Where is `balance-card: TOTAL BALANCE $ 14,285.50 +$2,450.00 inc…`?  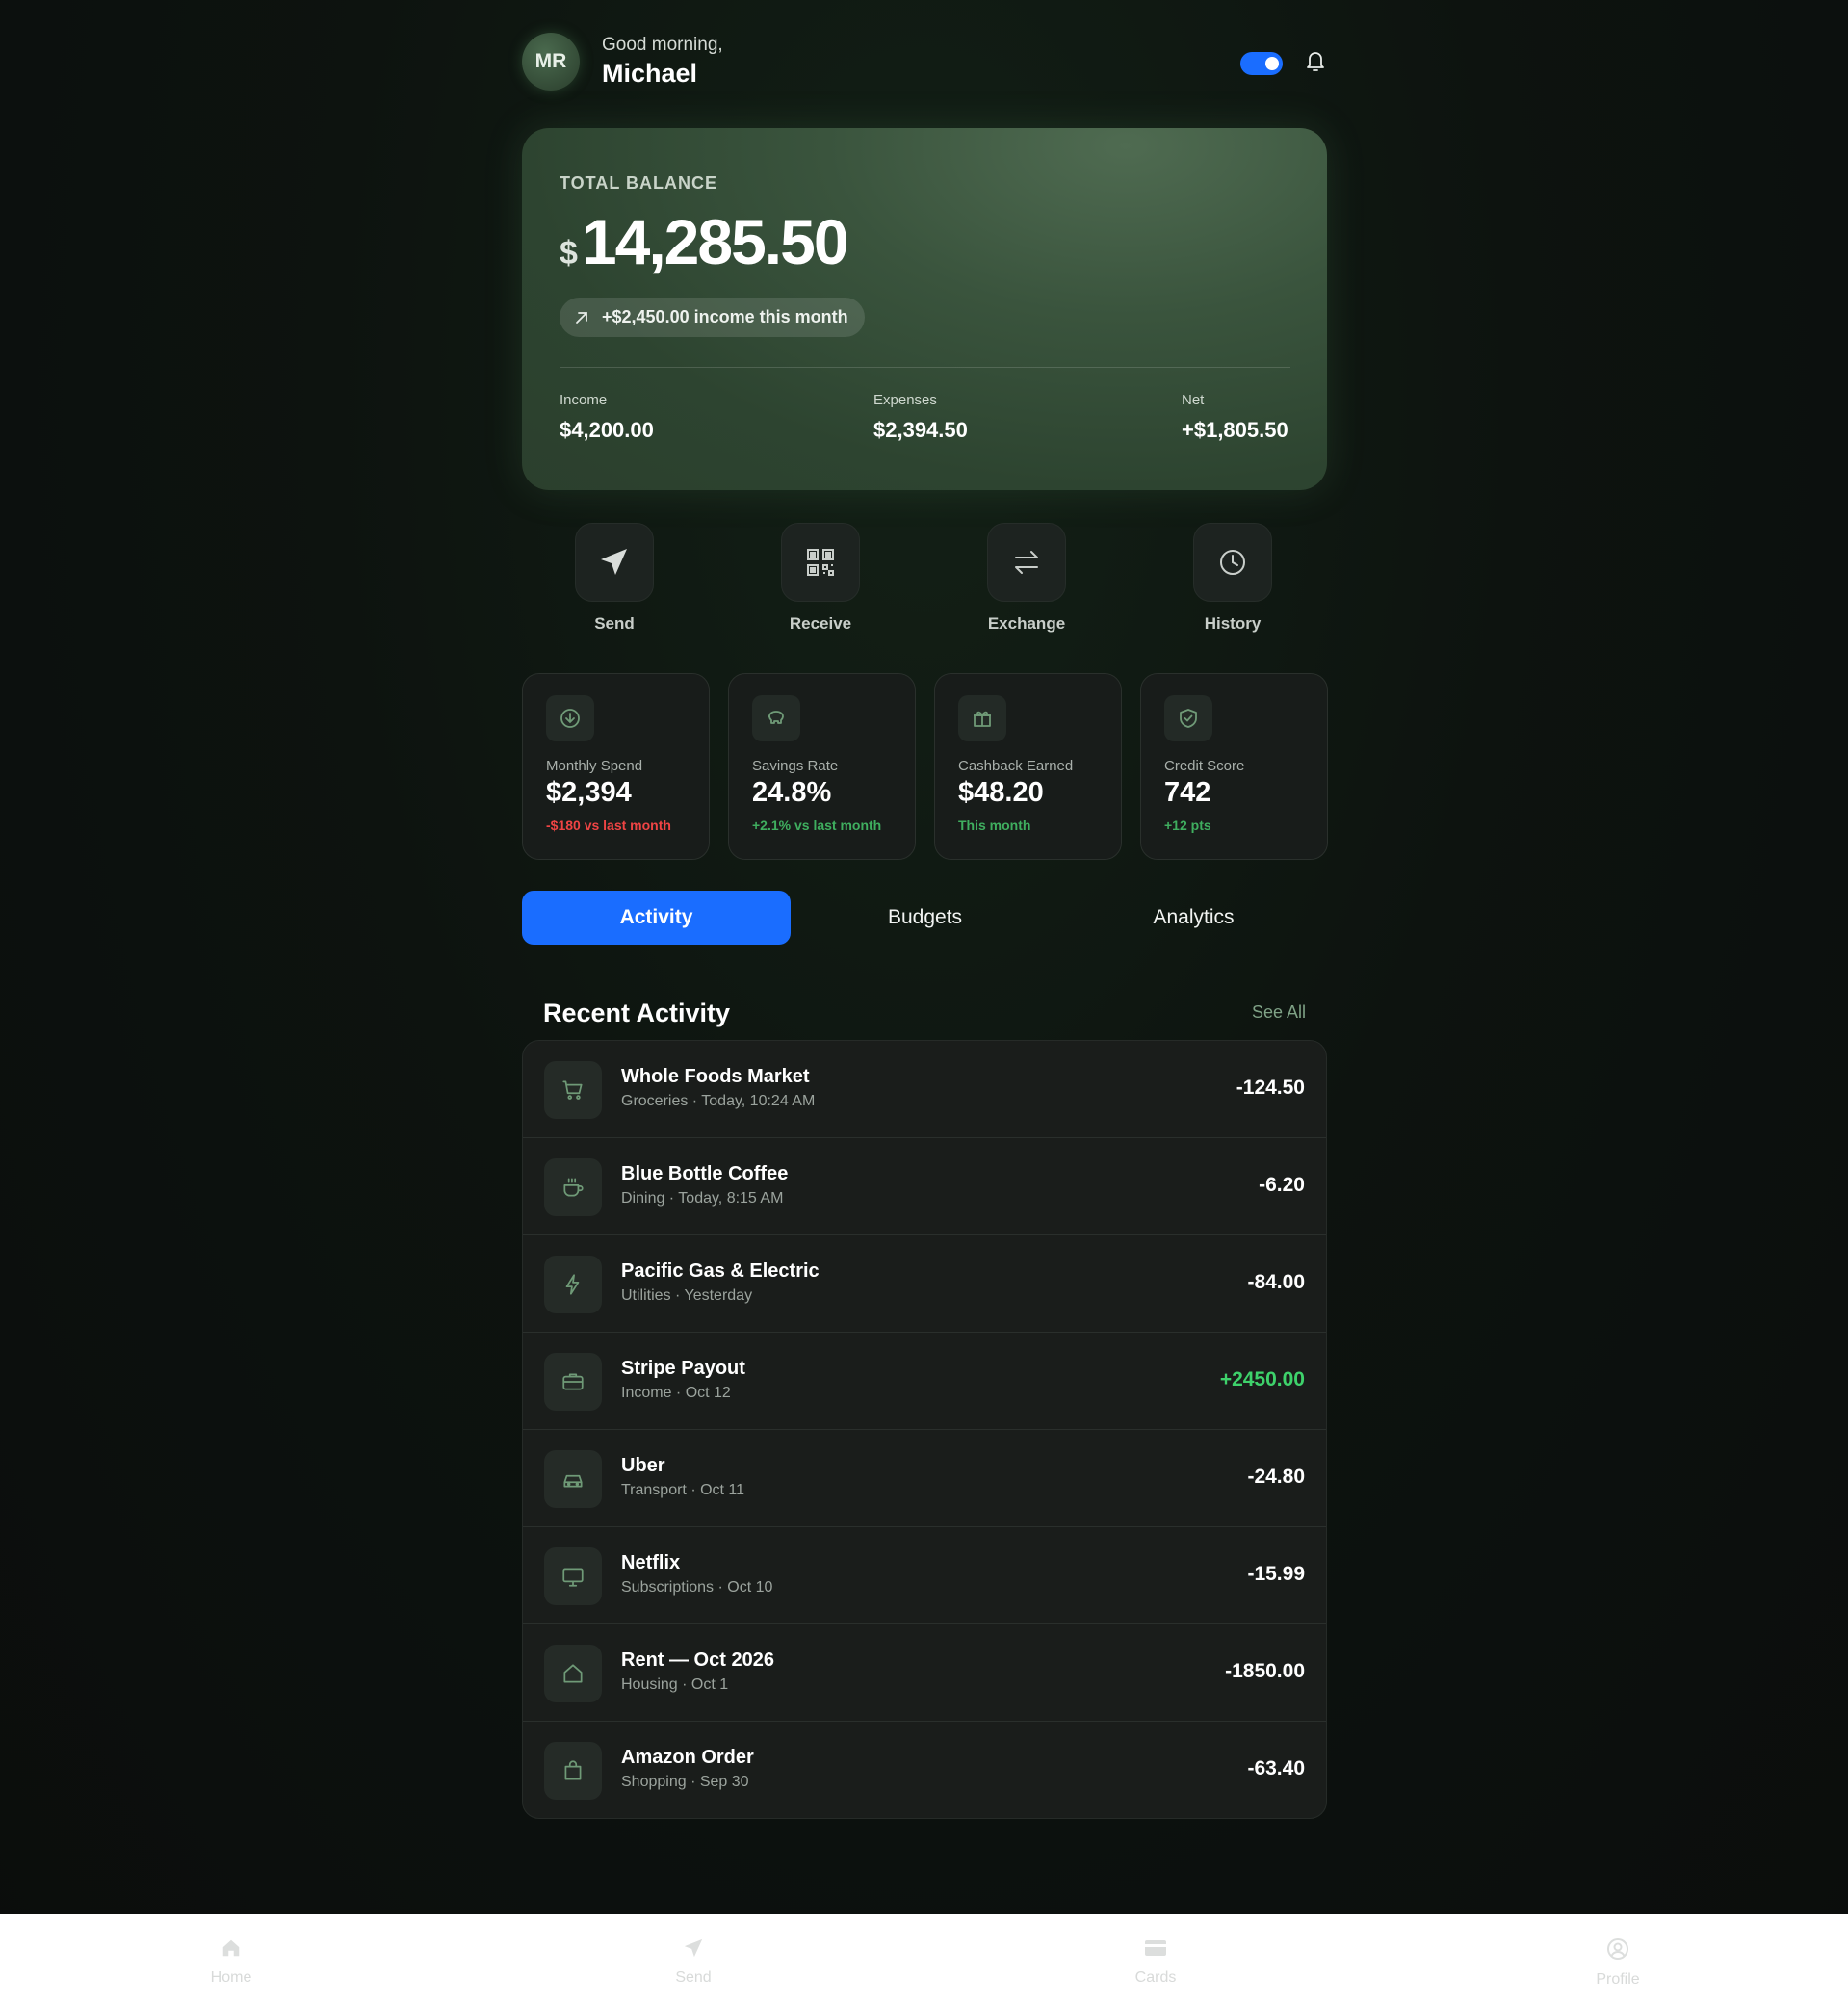 balance-card: TOTAL BALANCE $ 14,285.50 +$2,450.00 inc… is located at coordinates (925, 309).